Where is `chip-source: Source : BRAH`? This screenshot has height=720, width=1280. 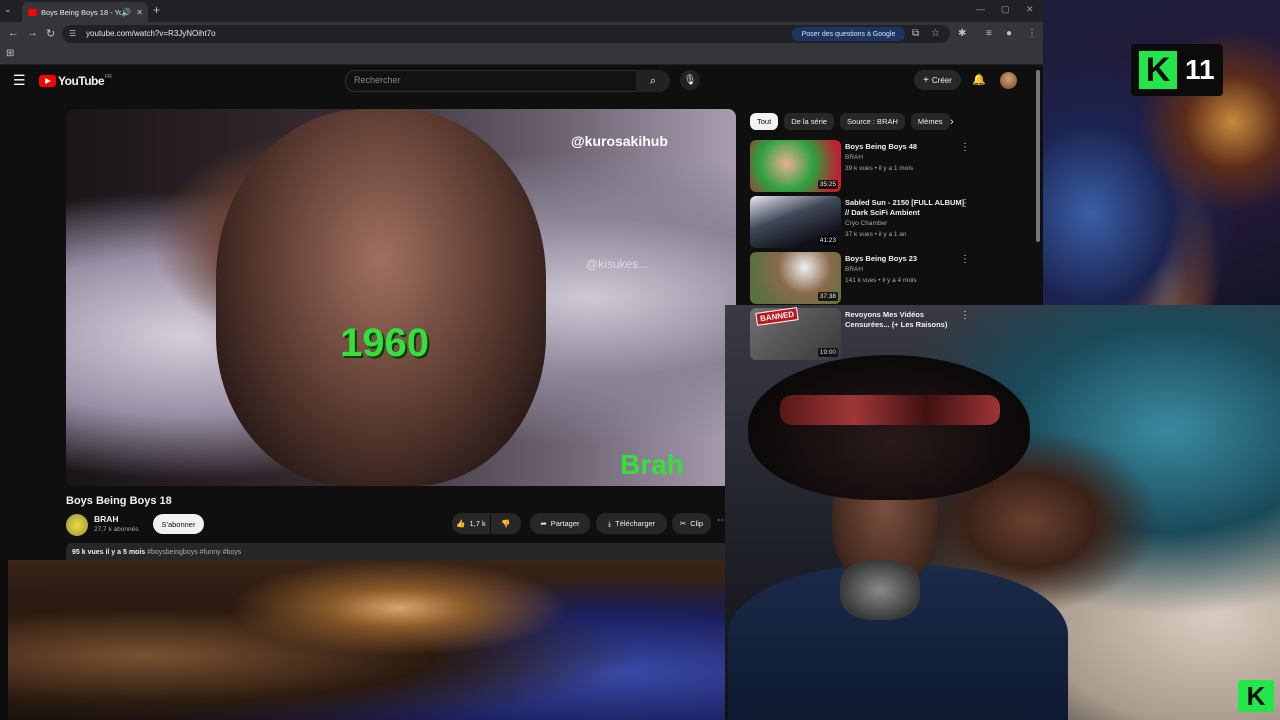
chip-source: Source : BRAH is located at coordinates (872, 121).